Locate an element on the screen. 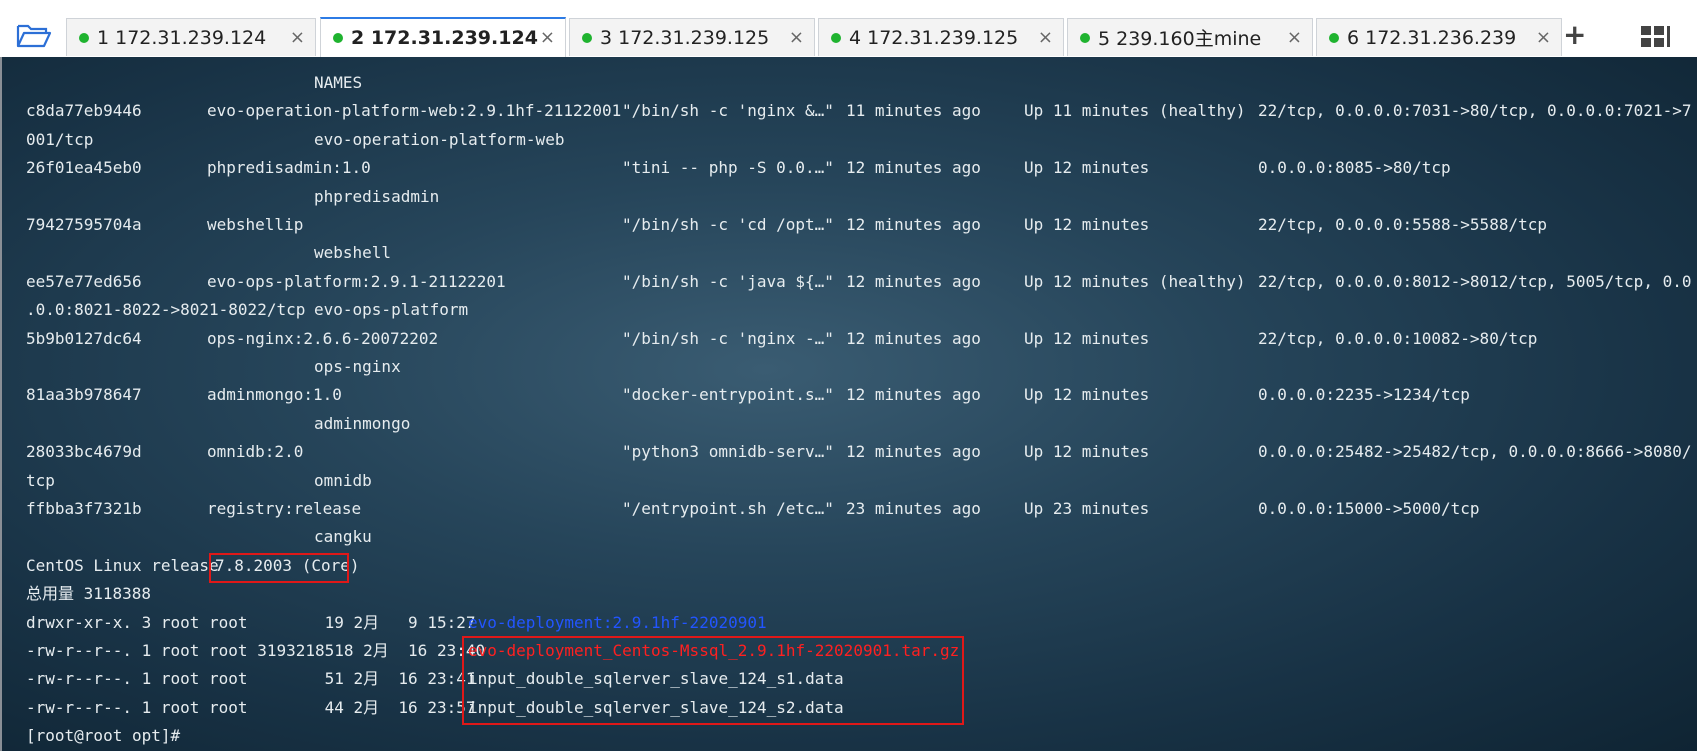 Image resolution: width=1697 pixels, height=751 pixels. container-id: c8da77eb9446 is located at coordinates (84, 111).